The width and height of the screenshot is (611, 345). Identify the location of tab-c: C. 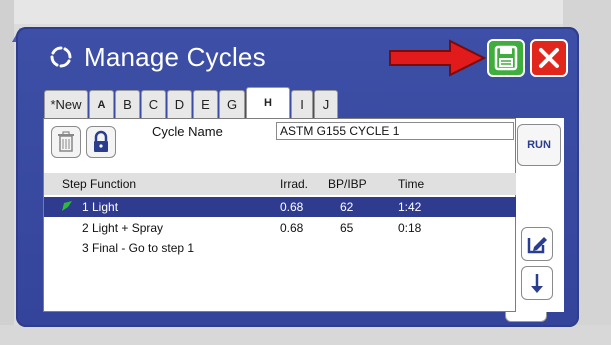
(153, 104).